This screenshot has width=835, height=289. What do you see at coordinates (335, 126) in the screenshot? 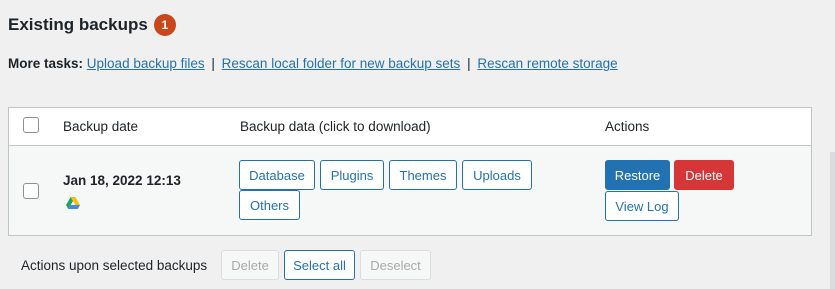
I see `column-header-data: Backup data (click to download)` at bounding box center [335, 126].